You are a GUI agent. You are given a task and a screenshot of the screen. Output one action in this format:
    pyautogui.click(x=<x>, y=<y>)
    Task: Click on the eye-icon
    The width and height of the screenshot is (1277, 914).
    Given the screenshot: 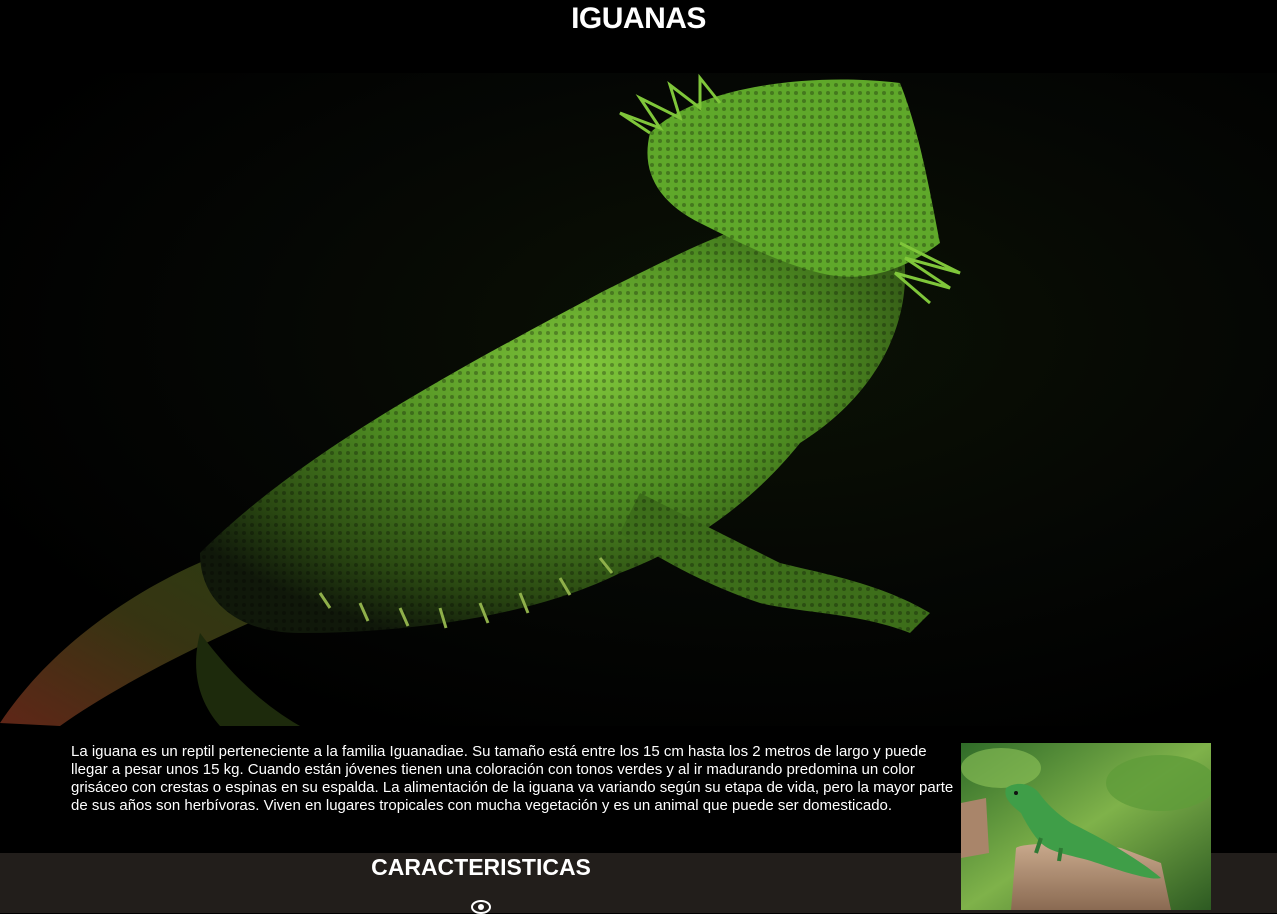 What is the action you would take?
    pyautogui.click(x=481, y=907)
    